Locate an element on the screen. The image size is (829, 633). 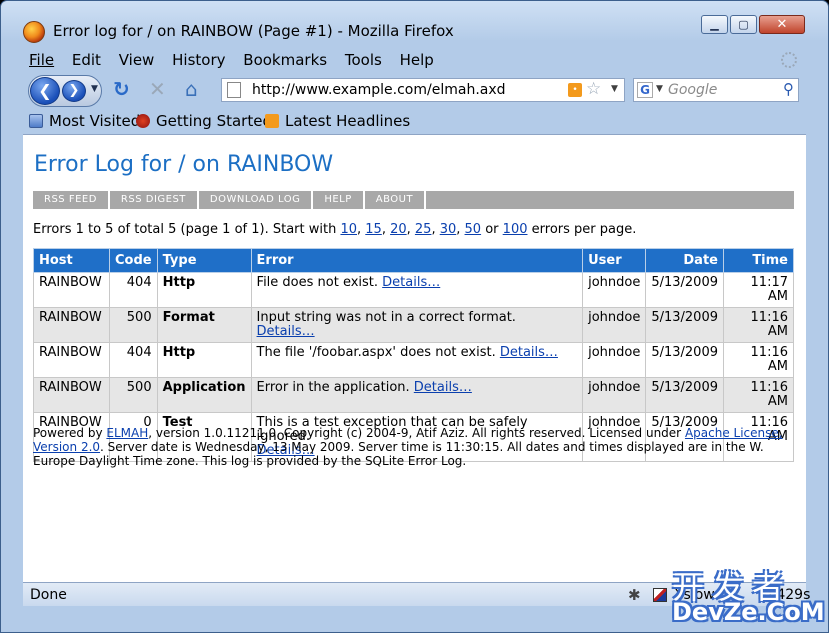
page-size-link: 50 is located at coordinates (473, 229).